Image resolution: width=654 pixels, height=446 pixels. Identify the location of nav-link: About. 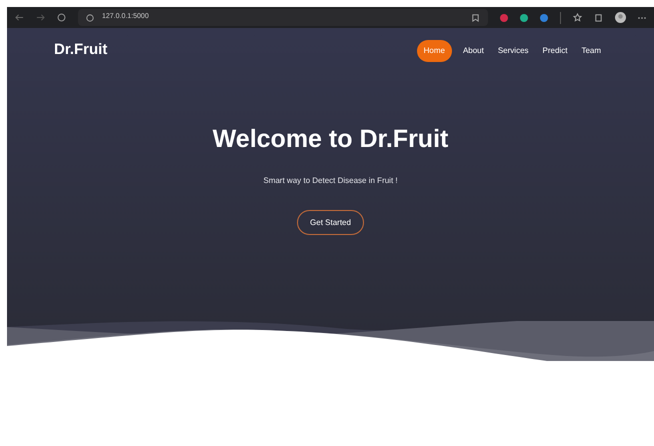
(473, 51).